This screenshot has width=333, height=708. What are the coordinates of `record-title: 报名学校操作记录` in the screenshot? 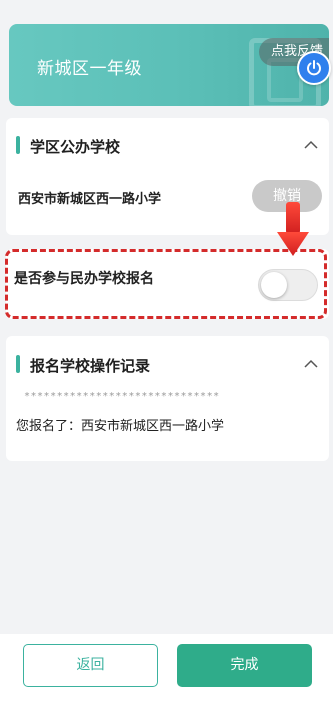 It's located at (90, 366).